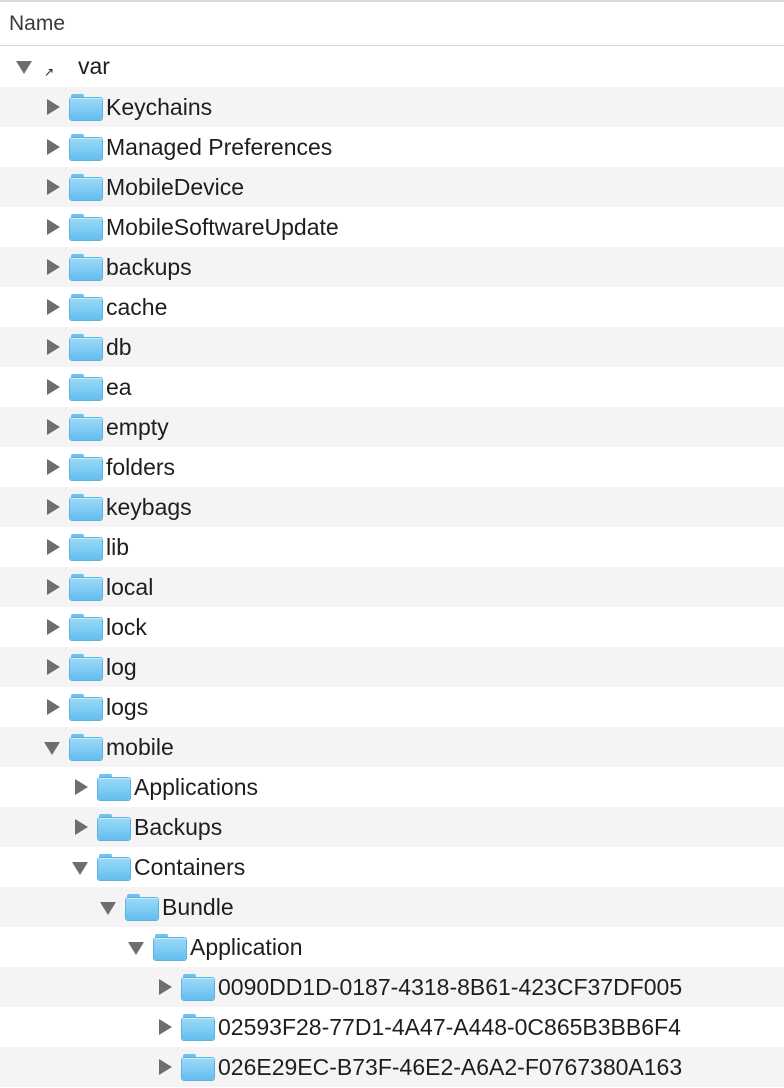  I want to click on column-header: Name, so click(392, 24).